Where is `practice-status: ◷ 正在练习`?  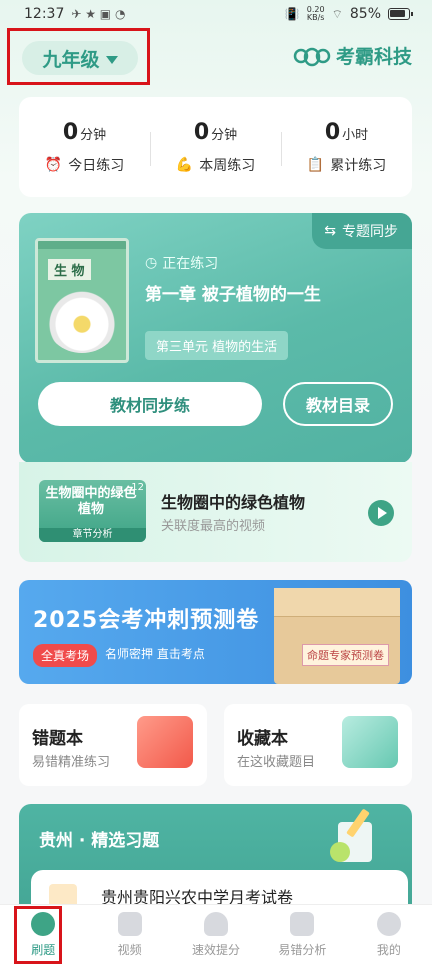 practice-status: ◷ 正在练习 is located at coordinates (181, 263).